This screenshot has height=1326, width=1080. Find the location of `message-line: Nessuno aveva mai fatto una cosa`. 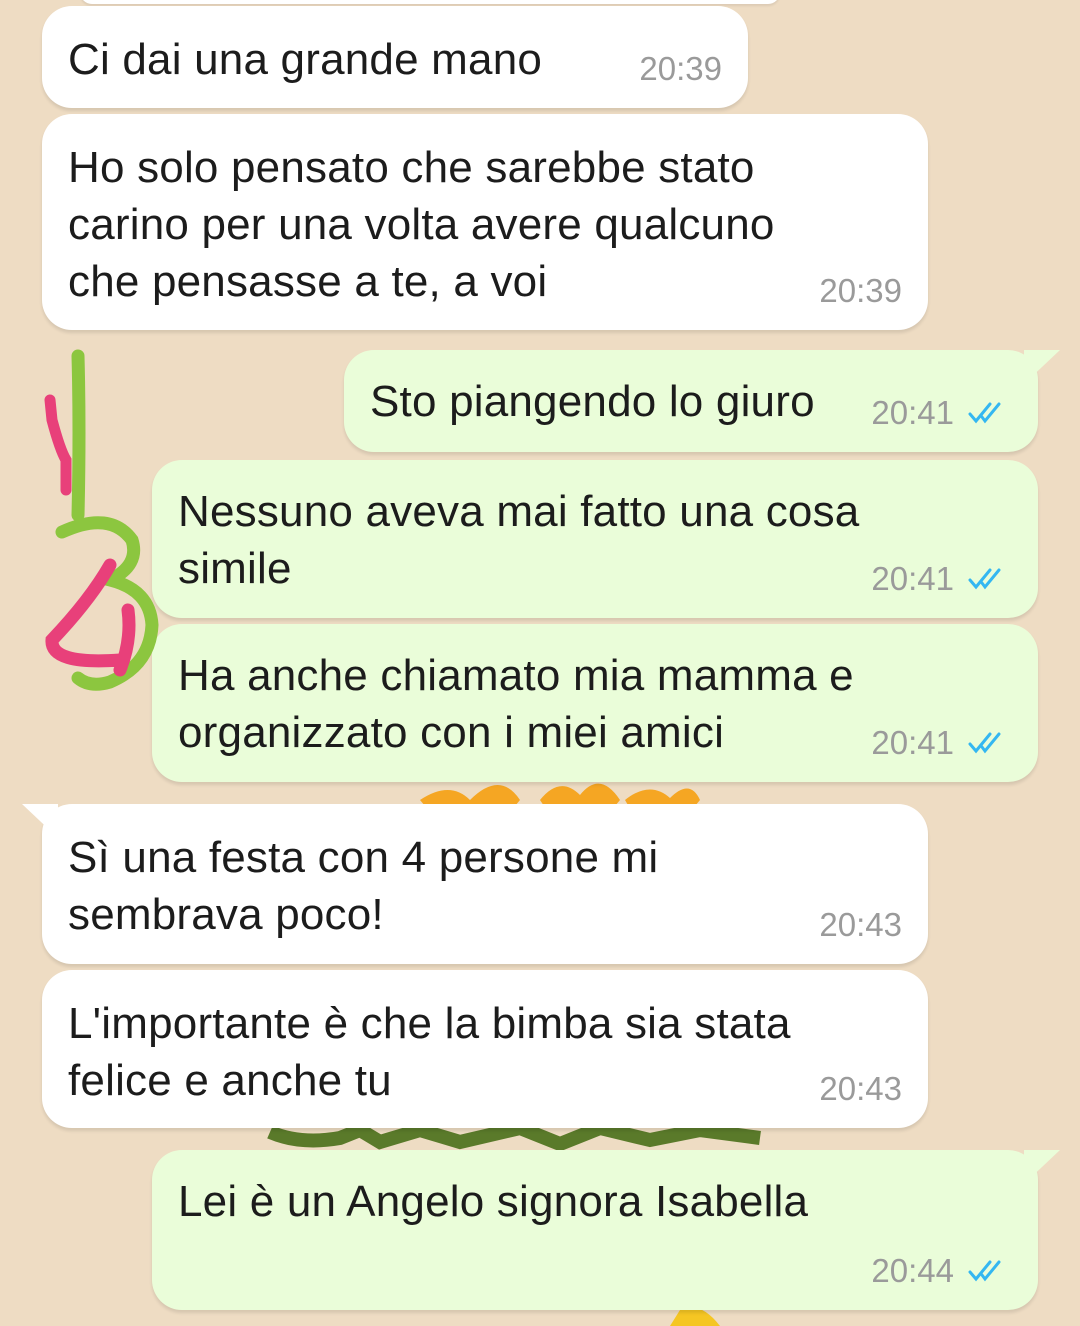

message-line: Nessuno aveva mai fatto una cosa is located at coordinates (519, 511).